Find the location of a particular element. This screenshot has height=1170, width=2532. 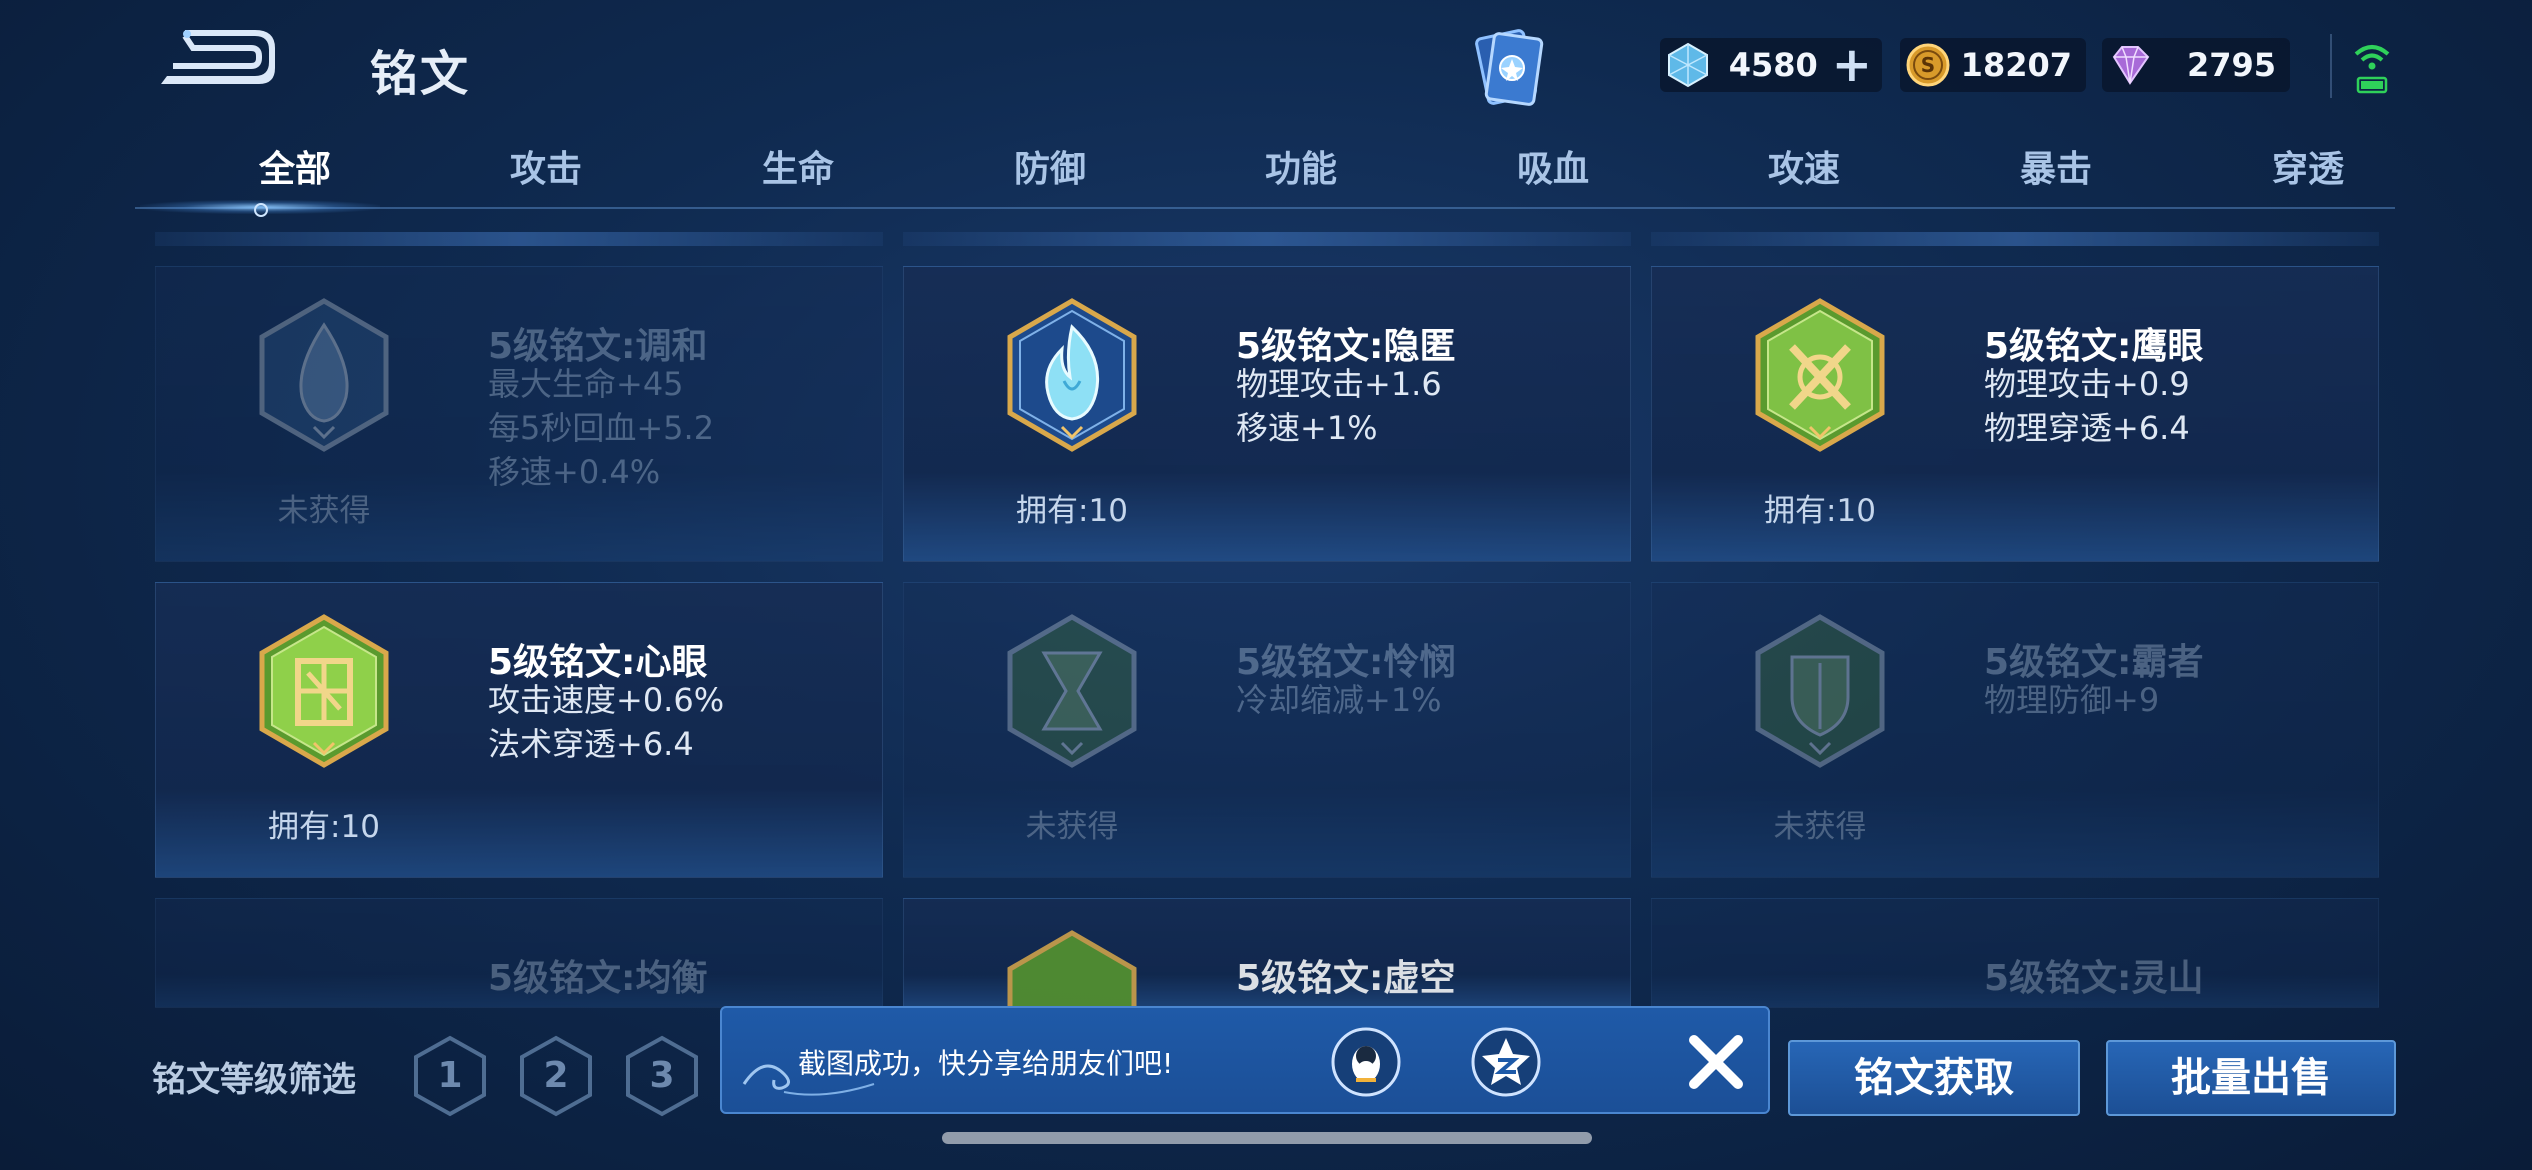

inscription-stat: 每5秒回血+5.2 is located at coordinates (601, 428).